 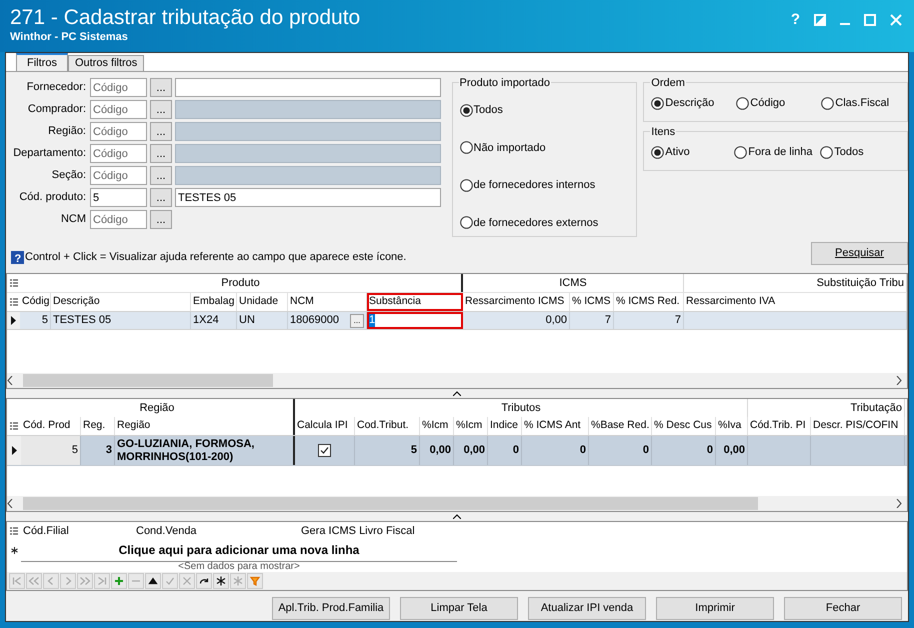 I want to click on column-header: Substância, so click(x=415, y=302).